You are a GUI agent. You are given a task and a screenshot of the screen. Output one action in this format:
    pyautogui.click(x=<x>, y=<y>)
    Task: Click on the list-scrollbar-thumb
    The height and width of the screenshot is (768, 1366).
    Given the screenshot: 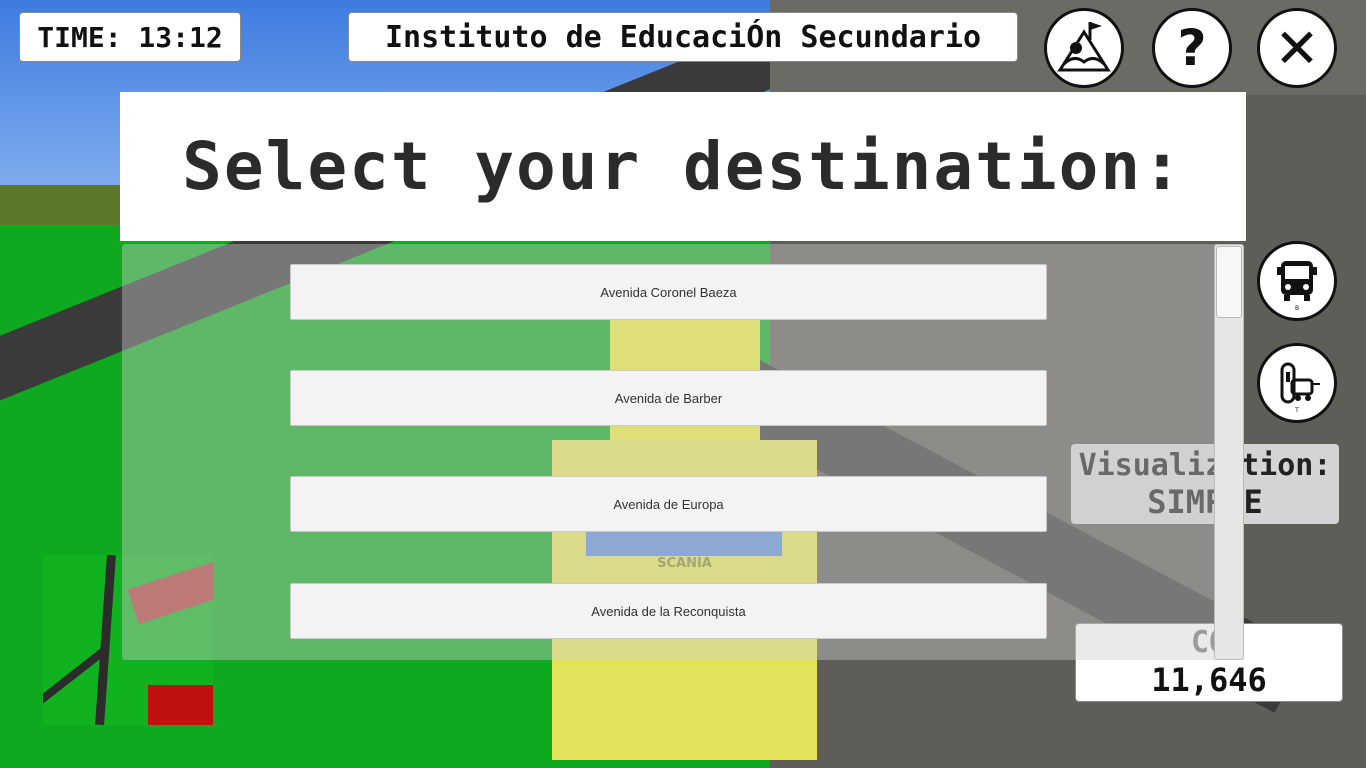 What is the action you would take?
    pyautogui.click(x=1229, y=282)
    